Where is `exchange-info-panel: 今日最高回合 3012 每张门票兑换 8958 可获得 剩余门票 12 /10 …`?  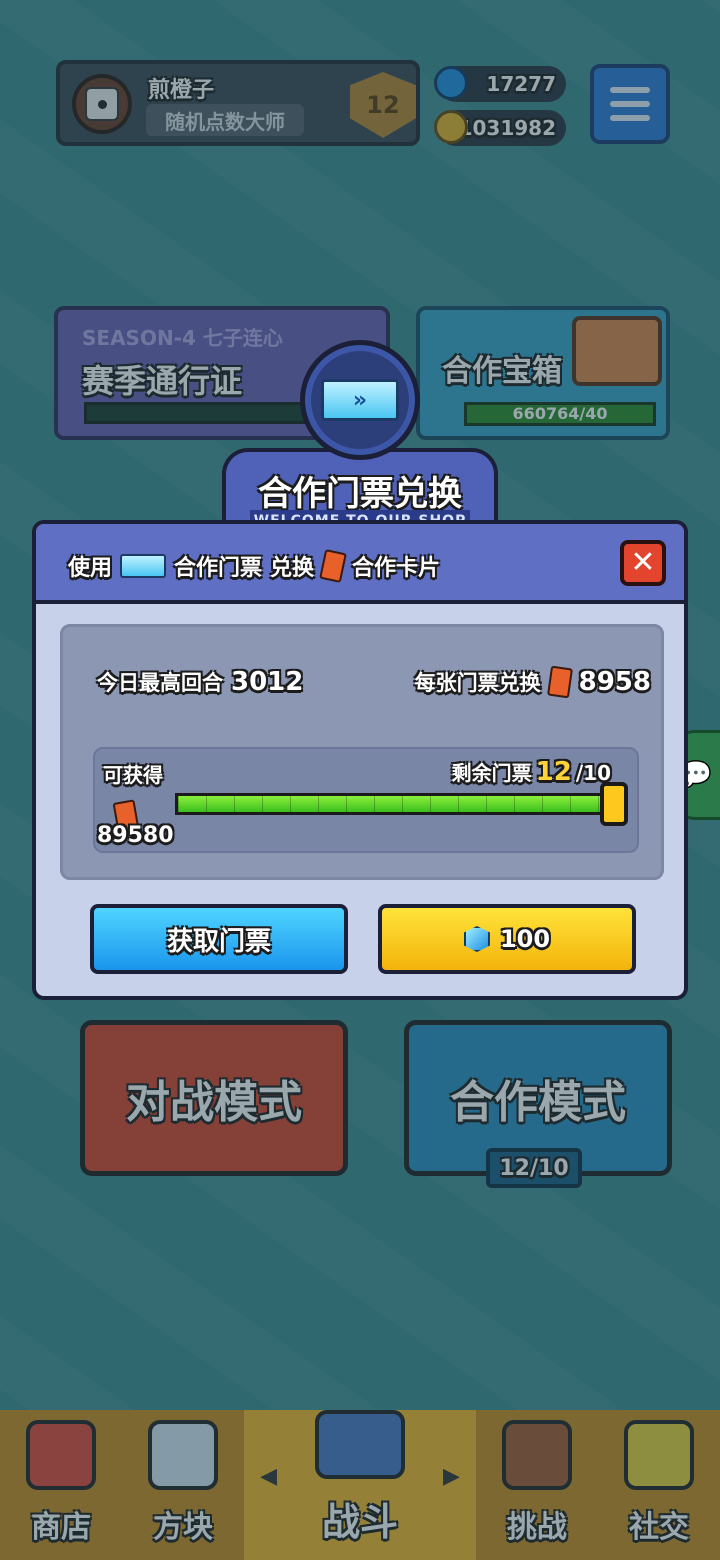
exchange-info-panel: 今日最高回合 3012 每张门票兑换 8958 可获得 剩余门票 12 /10 … is located at coordinates (362, 752).